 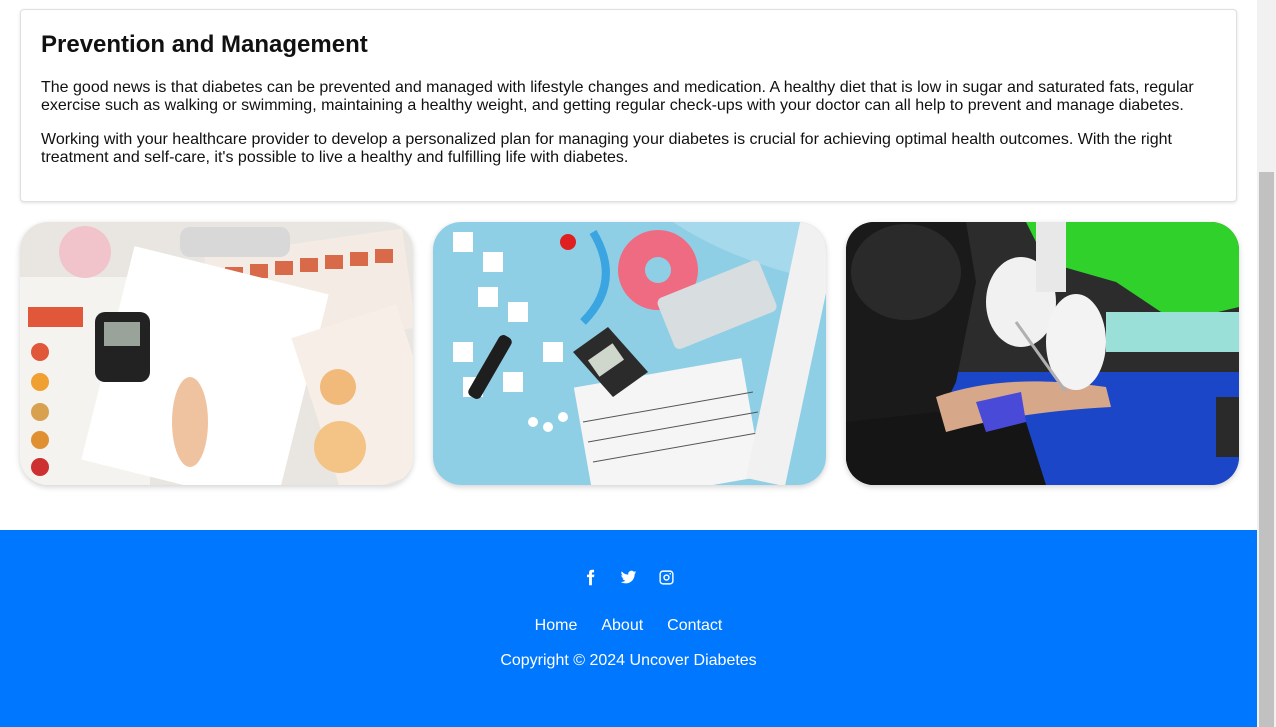 What do you see at coordinates (667, 577) in the screenshot?
I see `instagram-icon` at bounding box center [667, 577].